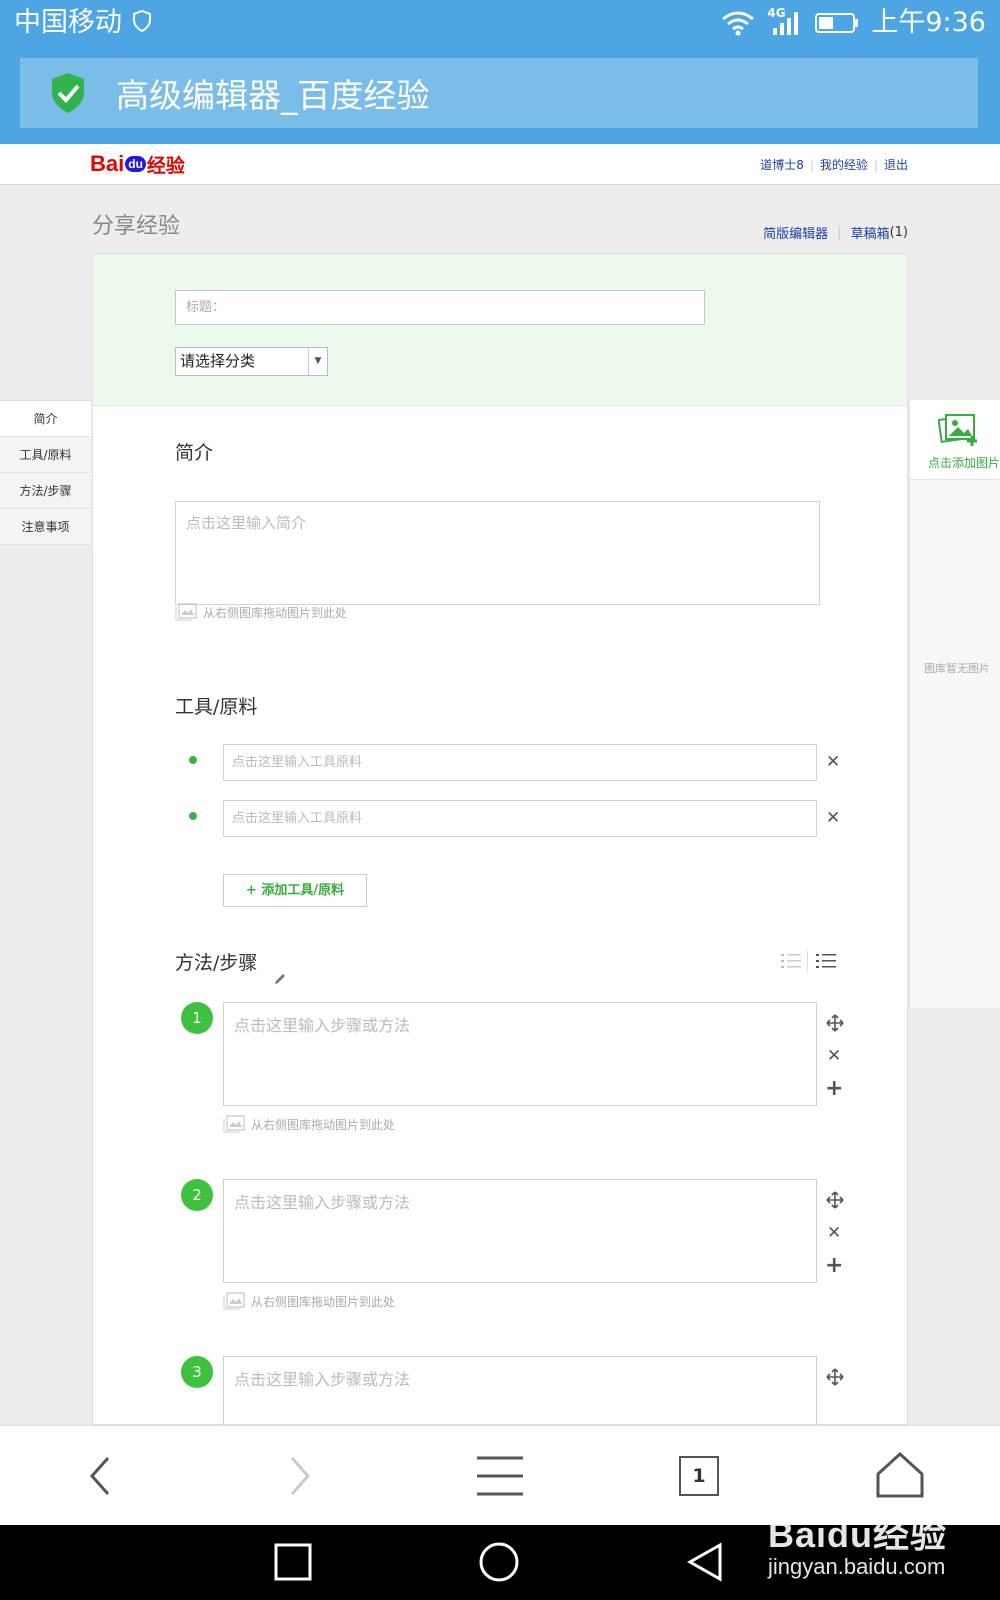 The height and width of the screenshot is (1600, 1000). I want to click on logout-link: 退出, so click(896, 164).